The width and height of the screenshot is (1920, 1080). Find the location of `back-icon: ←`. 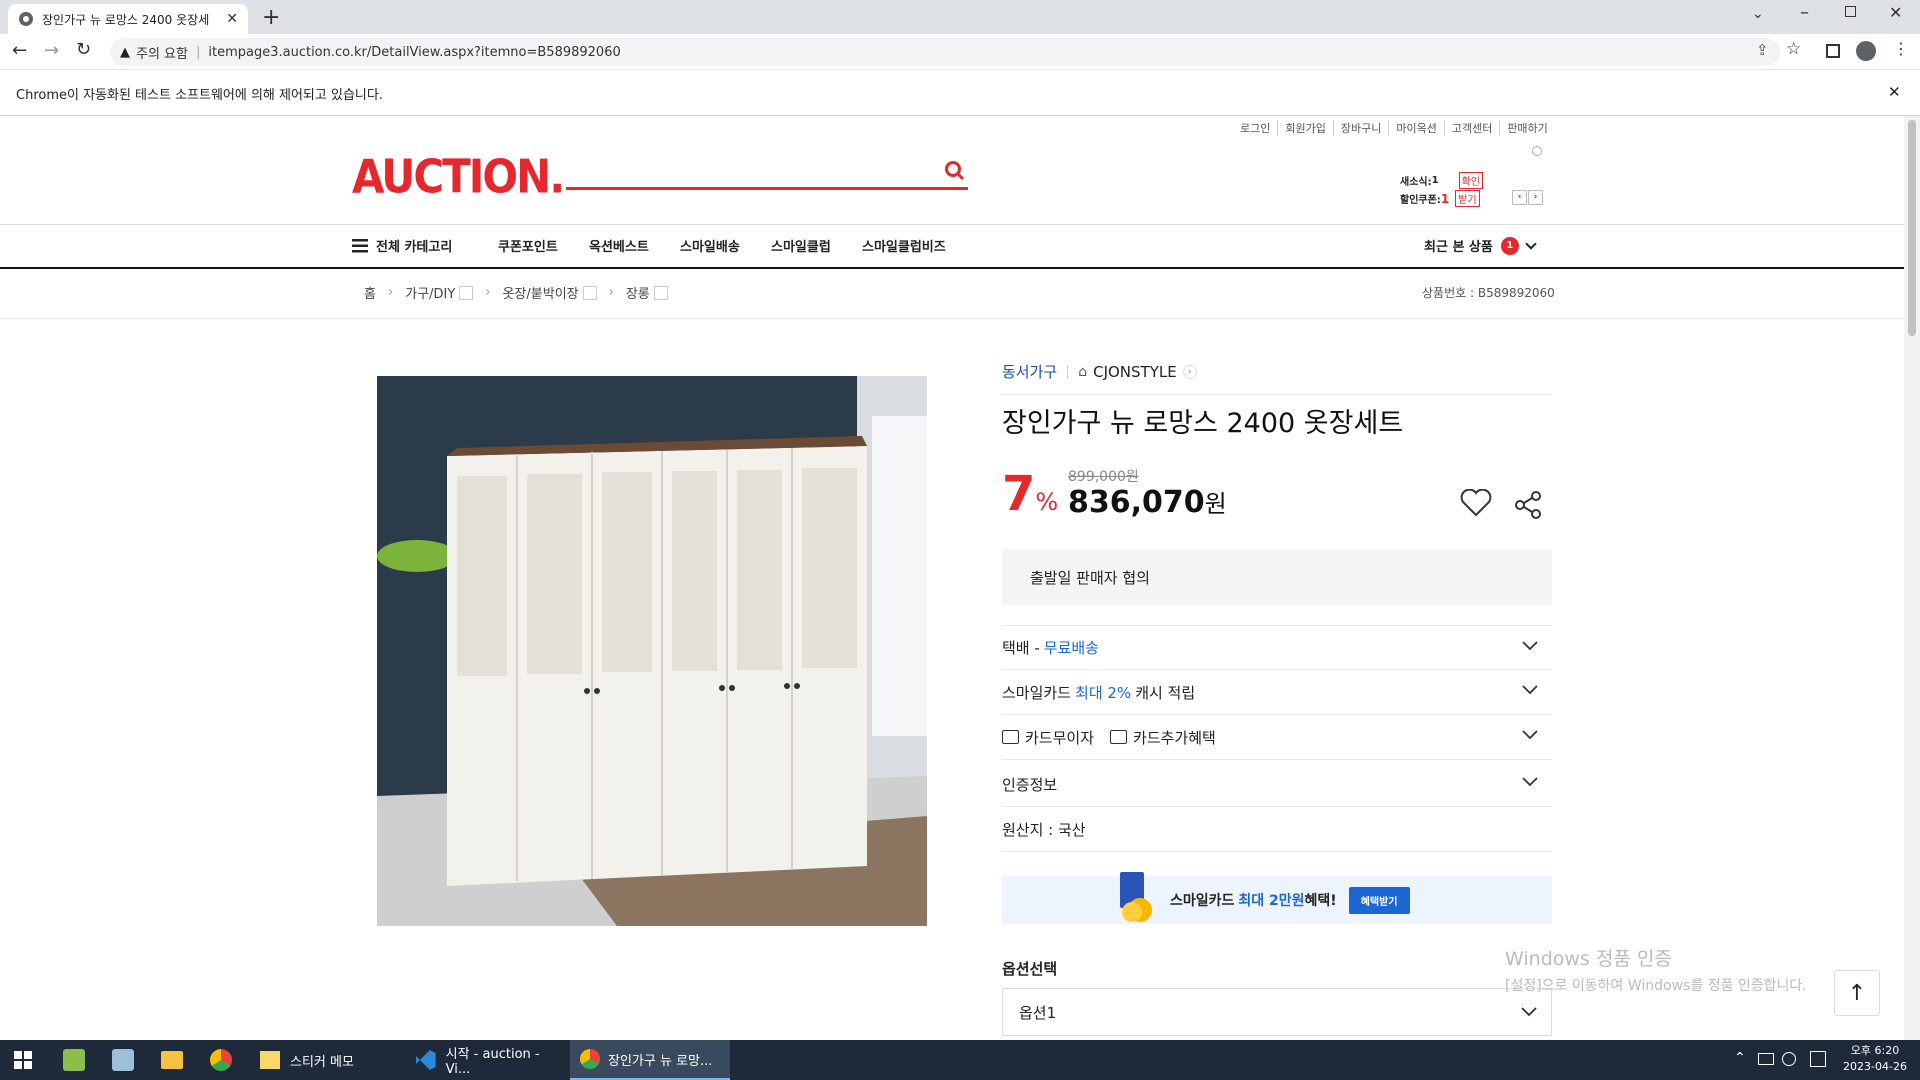

back-icon: ← is located at coordinates (19, 50).